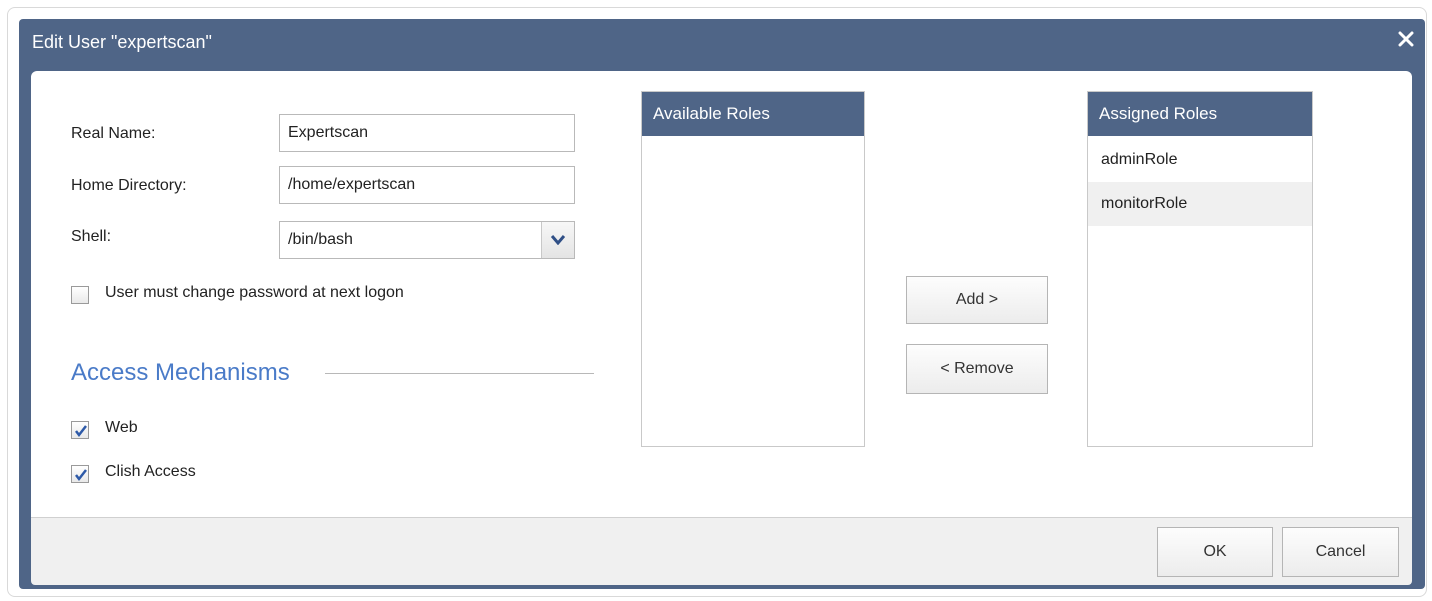 Image resolution: width=1432 pixels, height=601 pixels. What do you see at coordinates (557, 240) in the screenshot?
I see `chevron-down-icon` at bounding box center [557, 240].